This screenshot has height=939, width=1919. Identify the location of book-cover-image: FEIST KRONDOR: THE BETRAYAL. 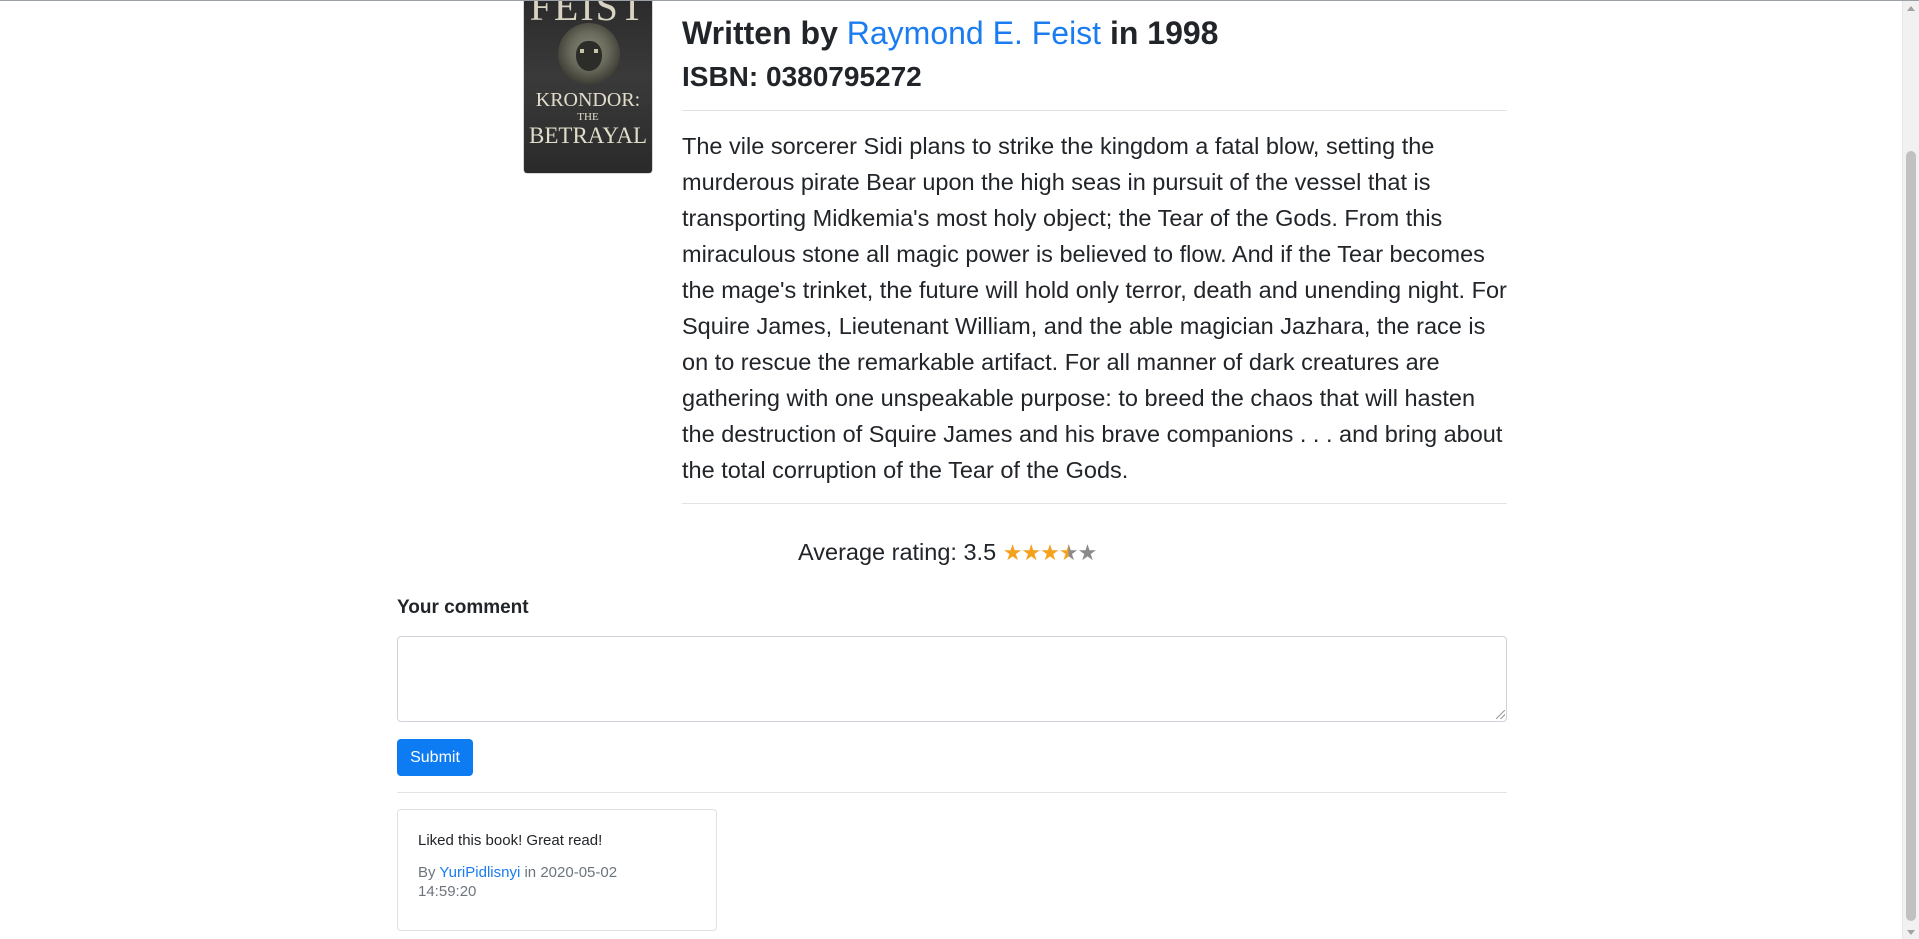
(588, 87).